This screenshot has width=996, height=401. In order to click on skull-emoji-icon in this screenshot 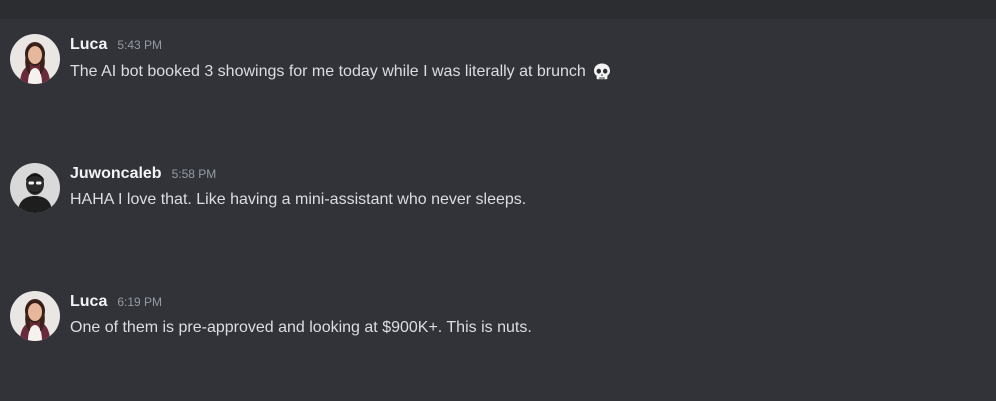, I will do `click(602, 72)`.